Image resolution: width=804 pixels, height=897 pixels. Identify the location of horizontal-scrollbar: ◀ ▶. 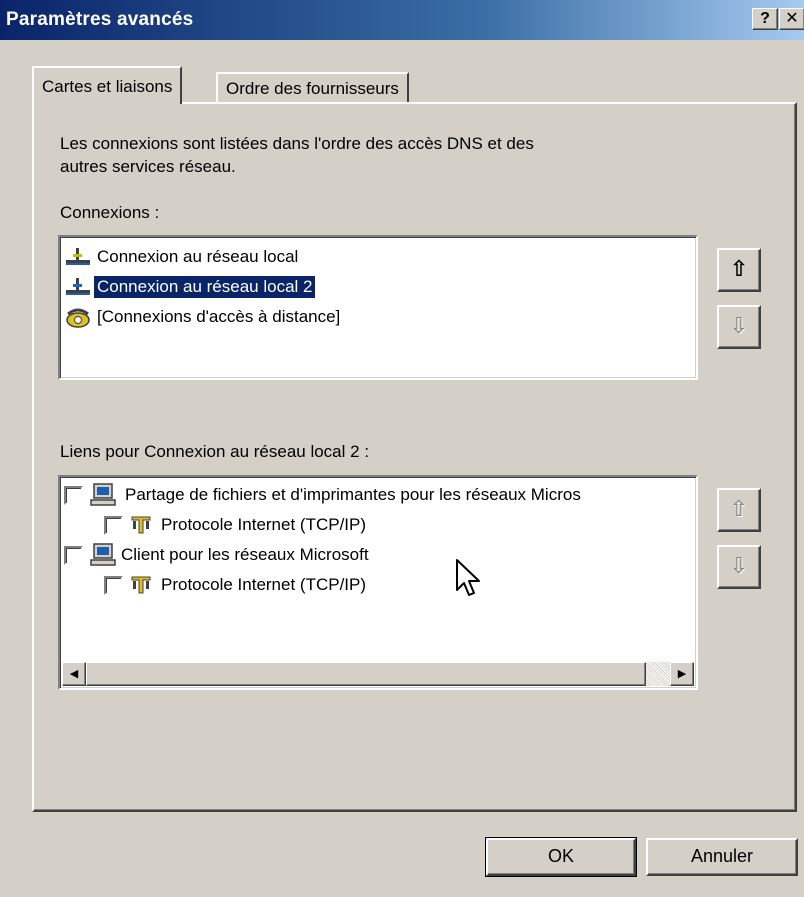
(378, 674).